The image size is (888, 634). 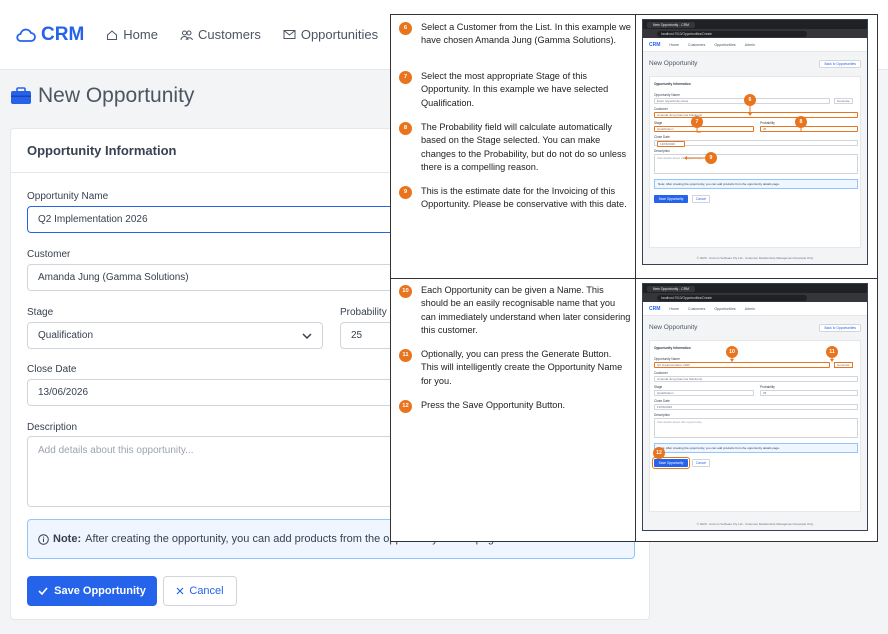 What do you see at coordinates (175, 335) in the screenshot?
I see `stage-select: Qualification` at bounding box center [175, 335].